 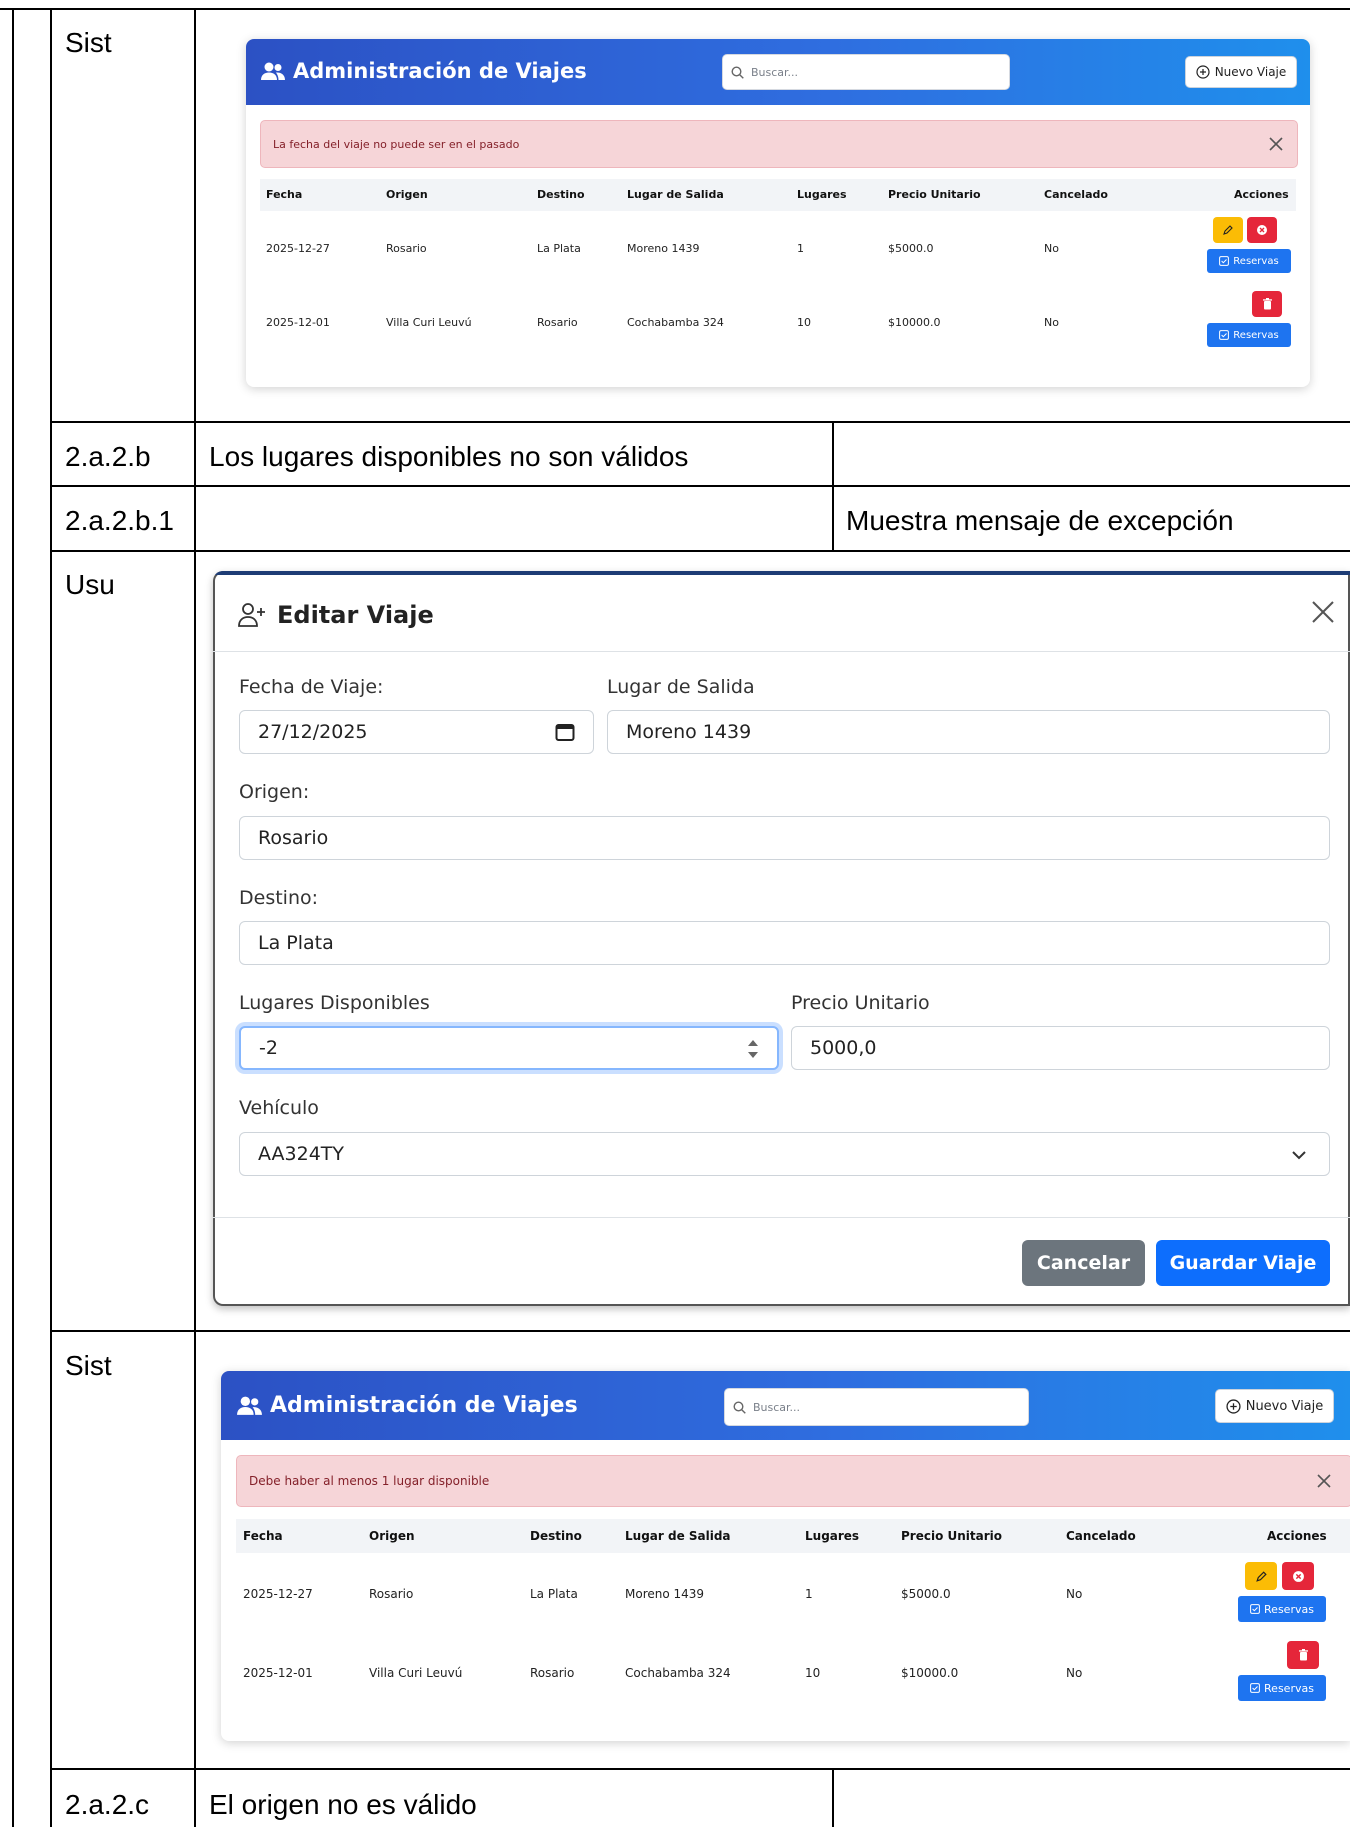 I want to click on alert-message: Debe haber al menos 1 lugar disponible, so click(x=369, y=1481).